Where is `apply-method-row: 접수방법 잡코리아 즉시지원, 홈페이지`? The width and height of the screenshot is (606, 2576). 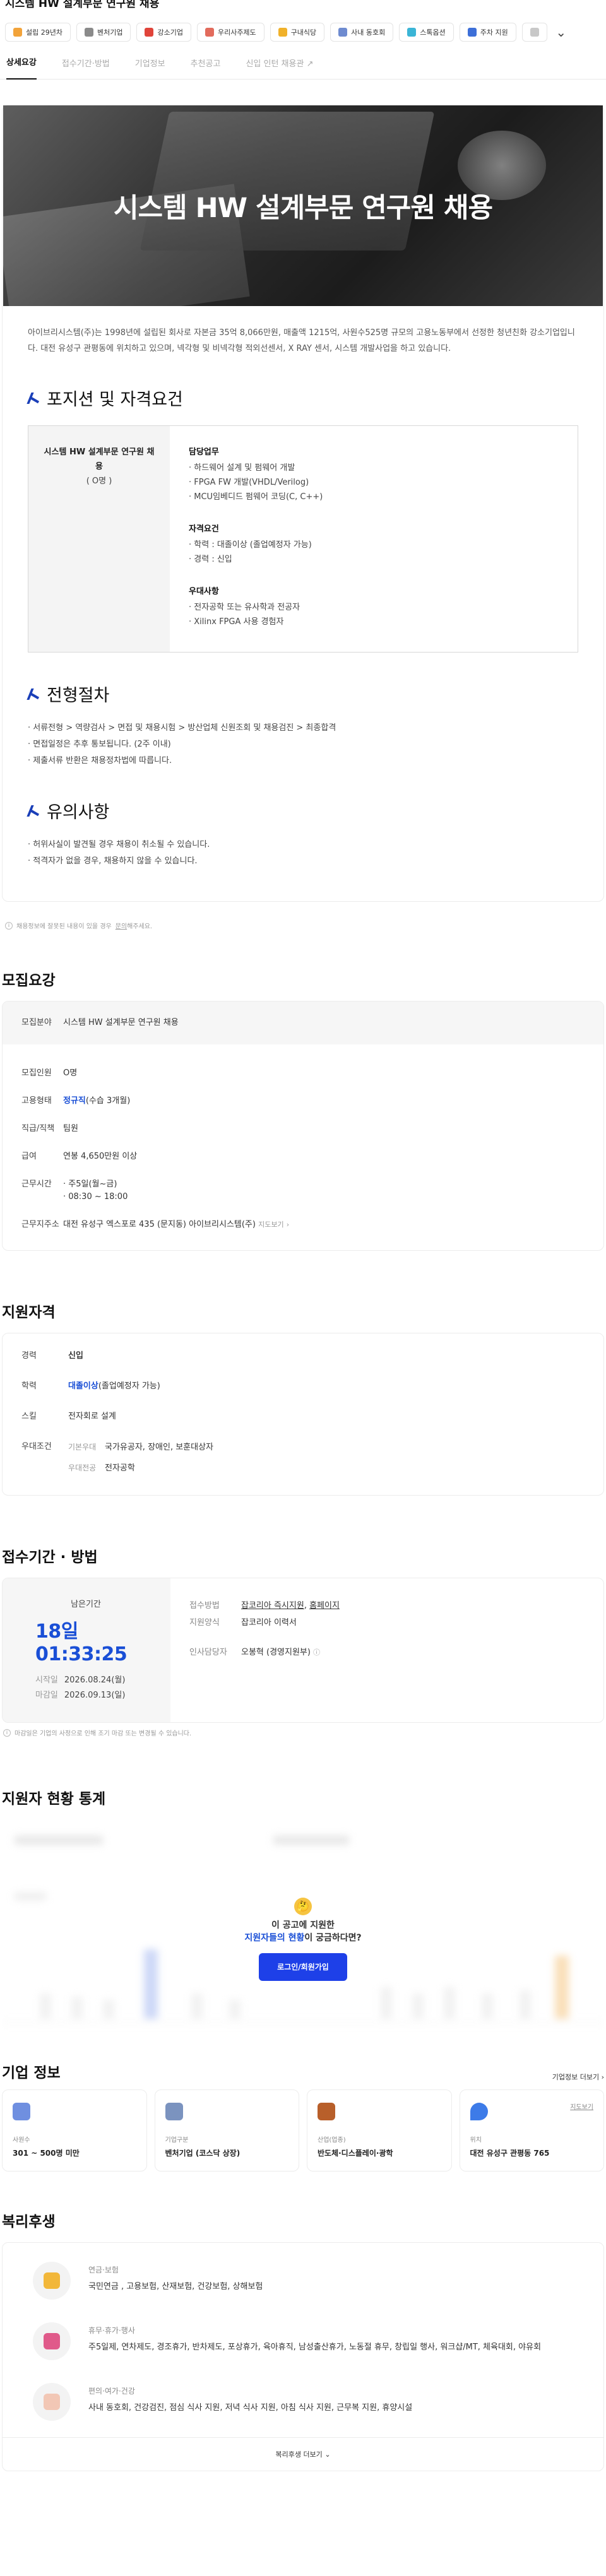 apply-method-row: 접수방법 잡코리아 즉시지원, 홈페이지 is located at coordinates (264, 1605).